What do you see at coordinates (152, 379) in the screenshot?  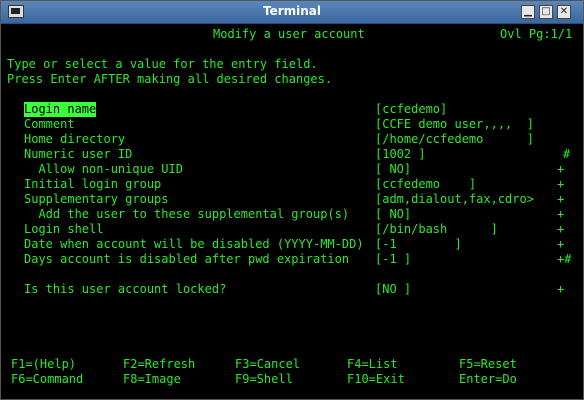 I see `fkey-image: F8=Image` at bounding box center [152, 379].